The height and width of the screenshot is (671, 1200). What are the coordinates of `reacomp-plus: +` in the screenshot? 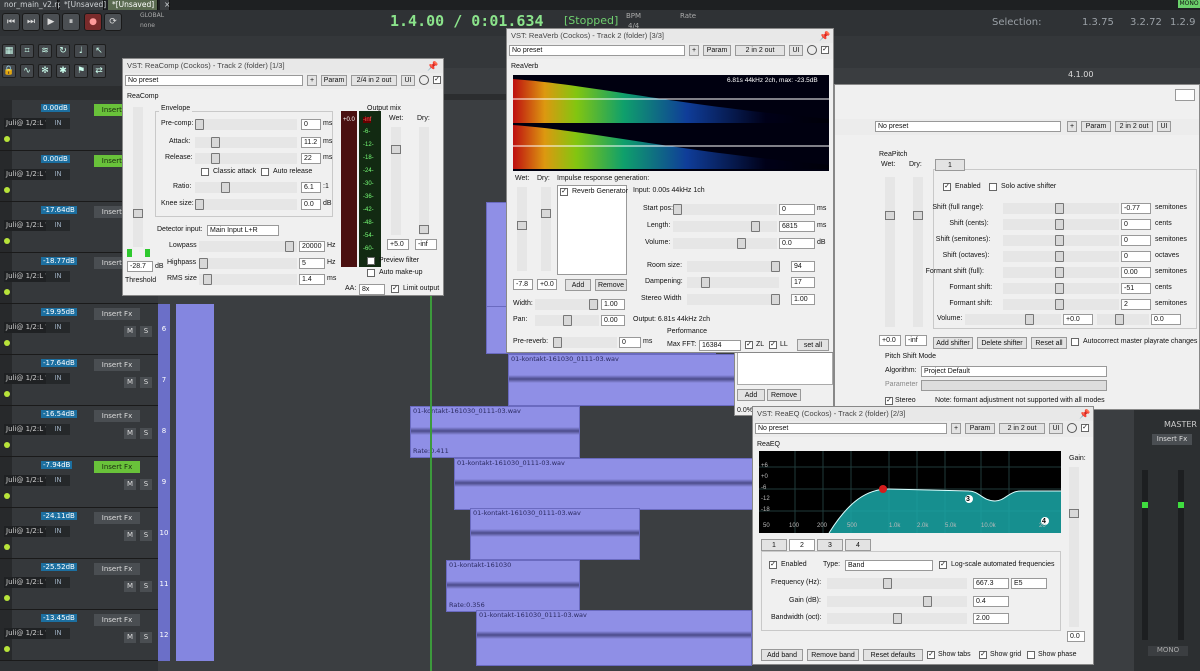 It's located at (312, 80).